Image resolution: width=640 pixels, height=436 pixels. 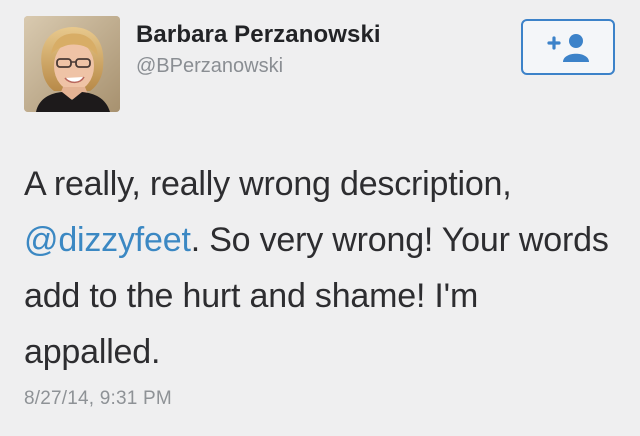 I want to click on person-portrait-photo-icon, so click(x=72, y=64).